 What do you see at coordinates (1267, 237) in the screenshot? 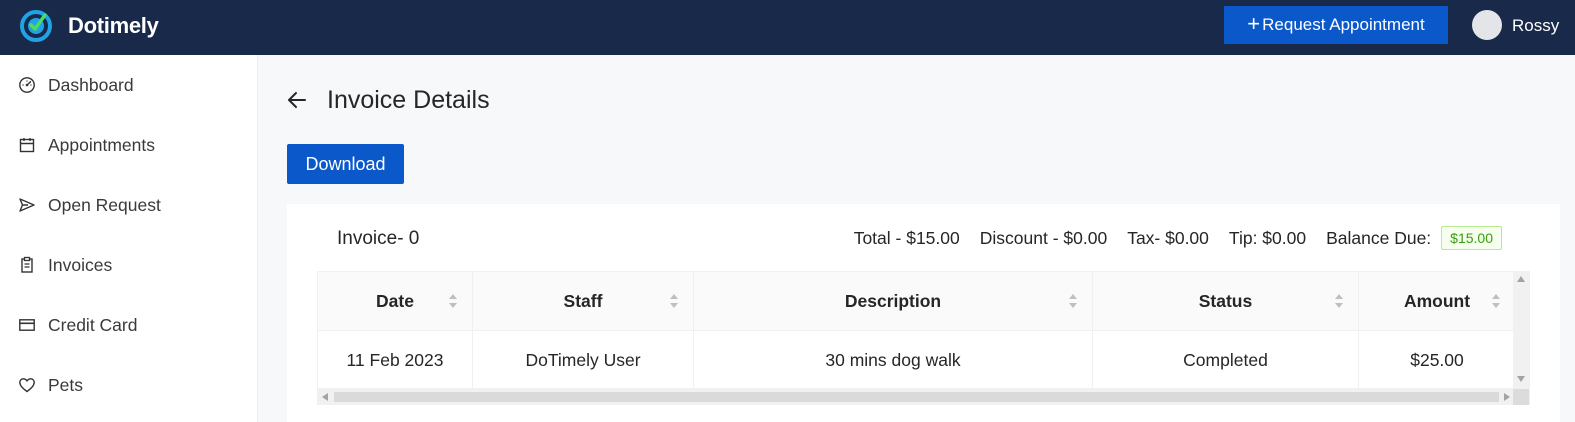
I see `invoice-tip: Tip: $0.00` at bounding box center [1267, 237].